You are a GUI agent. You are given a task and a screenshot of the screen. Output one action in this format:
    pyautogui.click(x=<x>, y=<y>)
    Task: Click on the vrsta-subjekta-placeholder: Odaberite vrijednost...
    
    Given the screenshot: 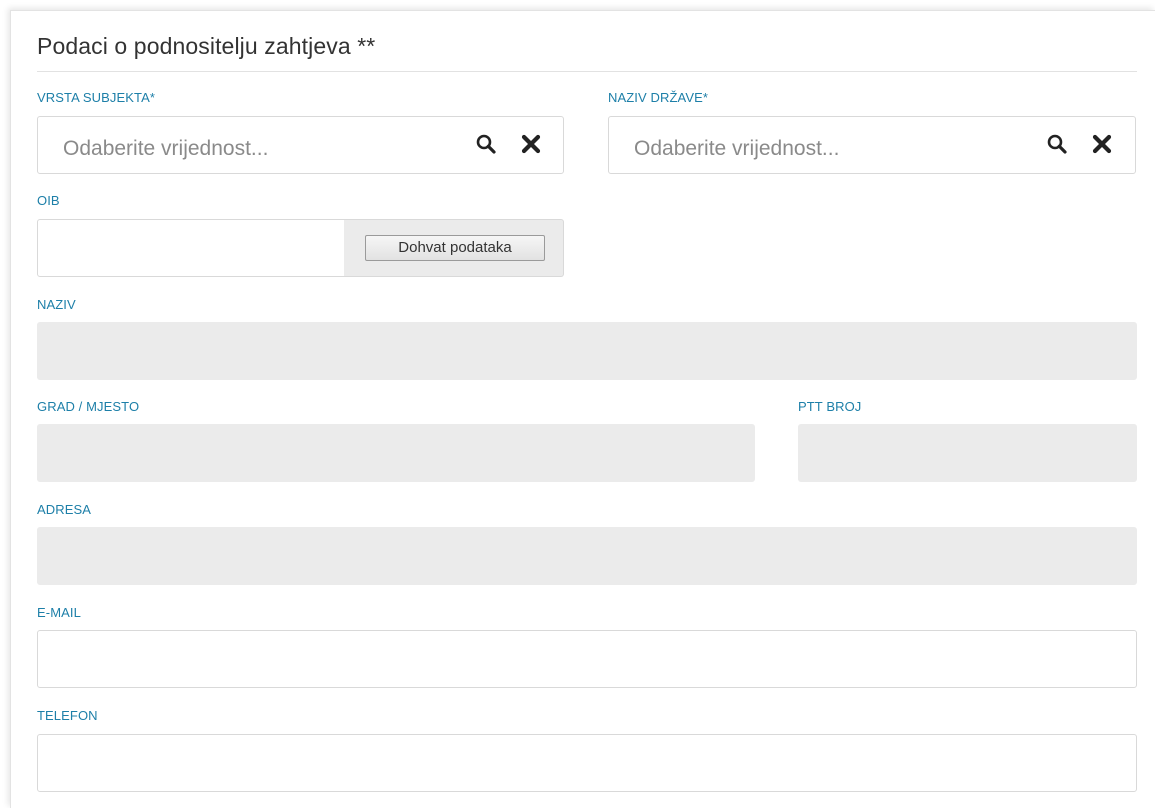 What is the action you would take?
    pyautogui.click(x=166, y=148)
    